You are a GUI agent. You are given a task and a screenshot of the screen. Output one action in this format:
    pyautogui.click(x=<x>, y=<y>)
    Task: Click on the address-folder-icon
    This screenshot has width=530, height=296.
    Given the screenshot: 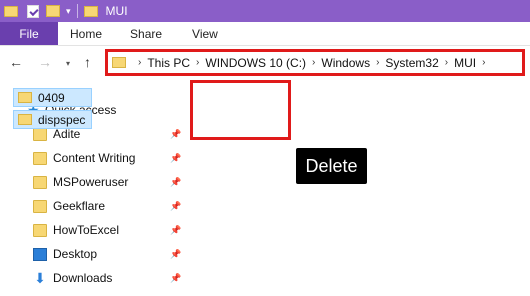 What is the action you would take?
    pyautogui.click(x=119, y=62)
    